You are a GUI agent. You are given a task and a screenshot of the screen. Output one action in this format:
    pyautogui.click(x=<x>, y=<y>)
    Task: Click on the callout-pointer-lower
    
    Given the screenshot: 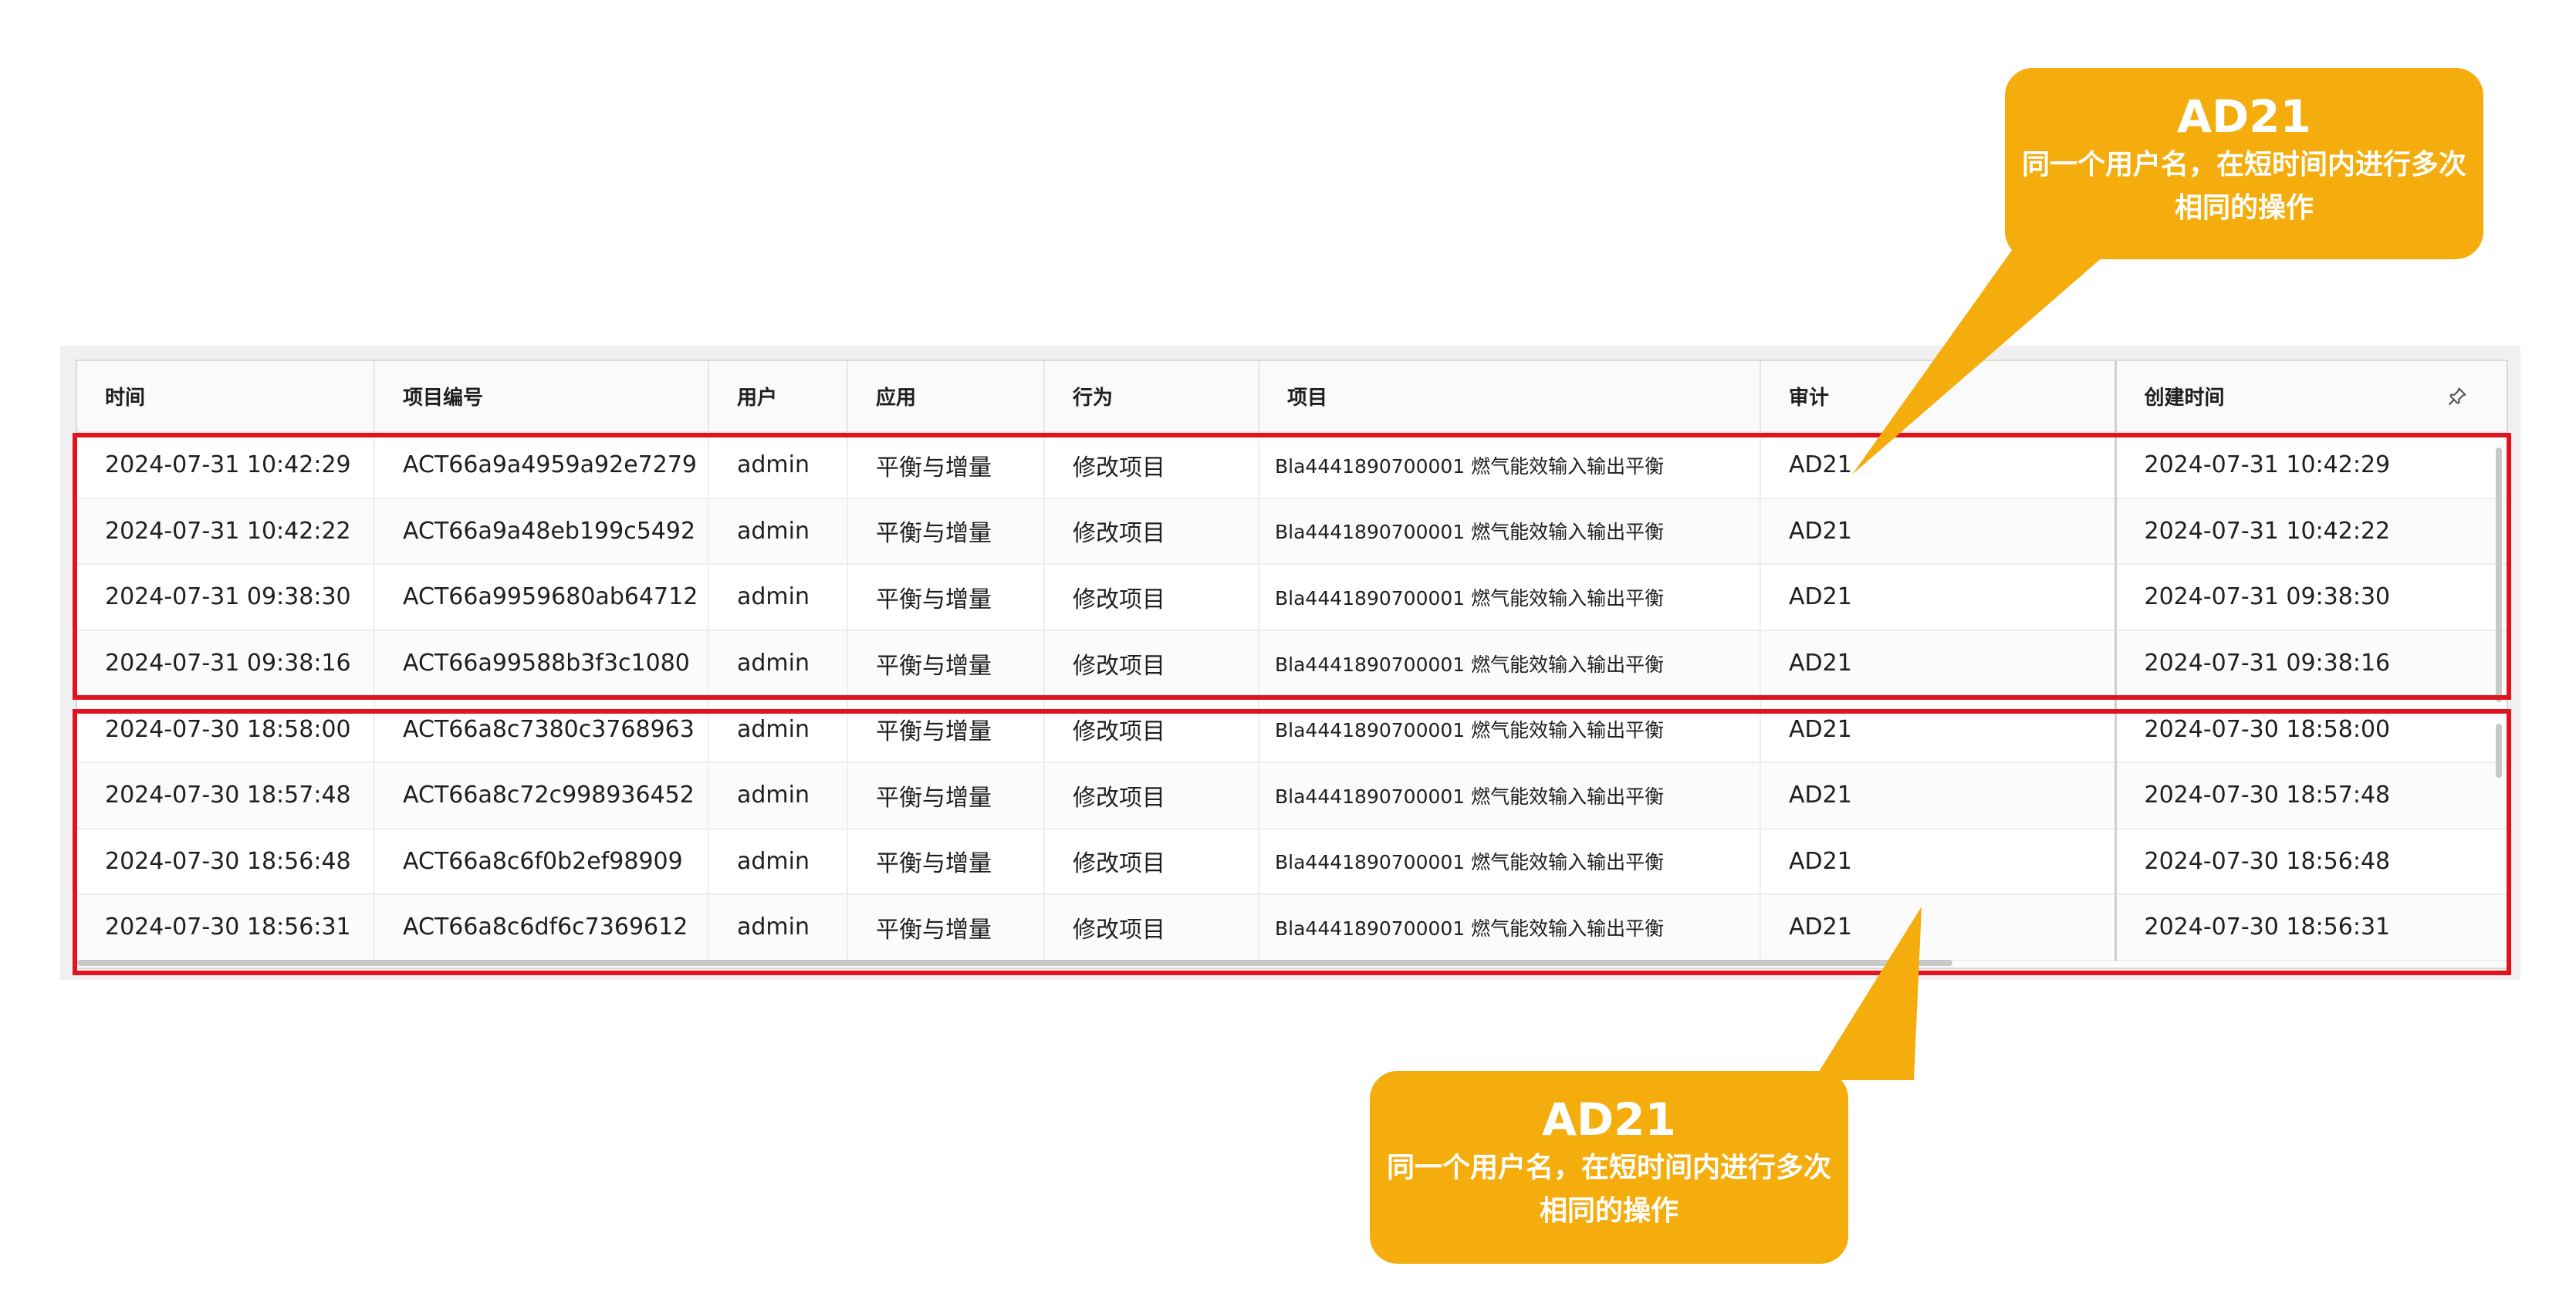 What is the action you would take?
    pyautogui.click(x=1868, y=993)
    